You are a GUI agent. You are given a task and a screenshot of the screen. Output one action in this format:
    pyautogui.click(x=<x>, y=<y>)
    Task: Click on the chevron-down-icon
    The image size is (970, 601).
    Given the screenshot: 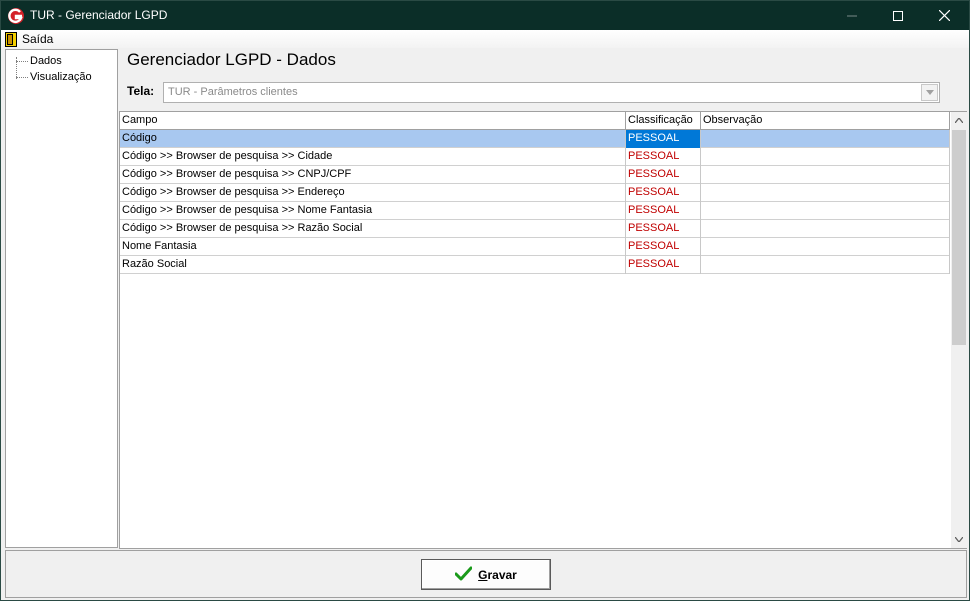 What is the action you would take?
    pyautogui.click(x=929, y=92)
    